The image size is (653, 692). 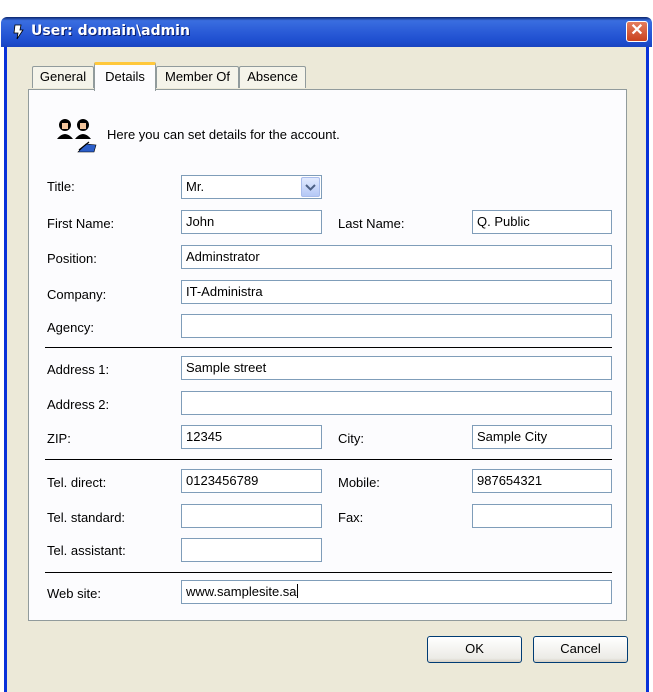 What do you see at coordinates (359, 482) in the screenshot?
I see `mobile-label: Mobile:` at bounding box center [359, 482].